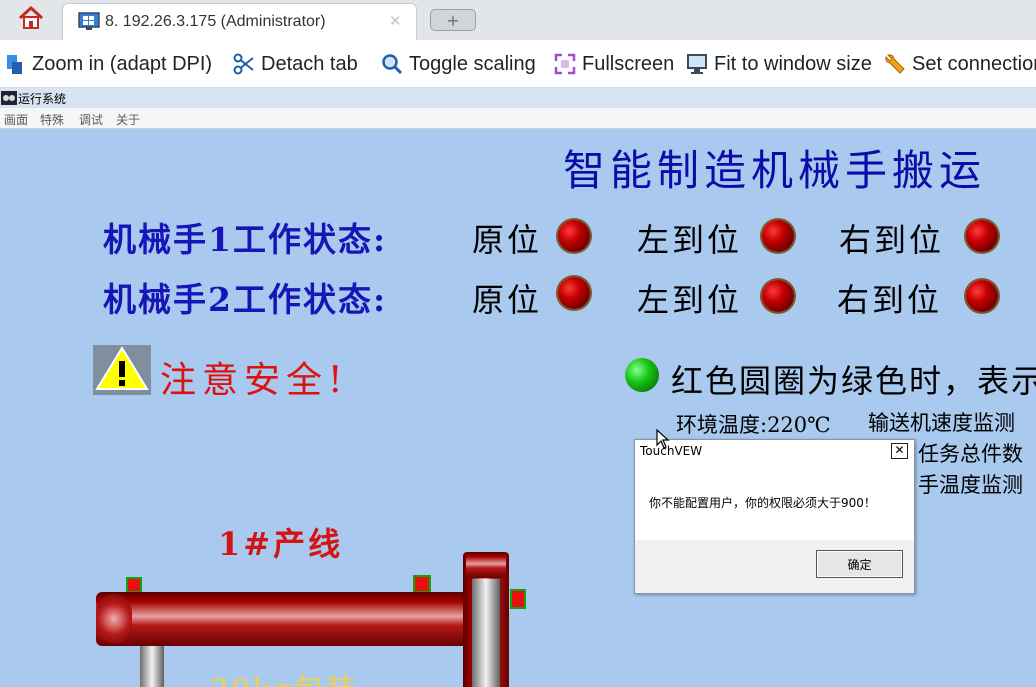  I want to click on home-button, so click(31, 20).